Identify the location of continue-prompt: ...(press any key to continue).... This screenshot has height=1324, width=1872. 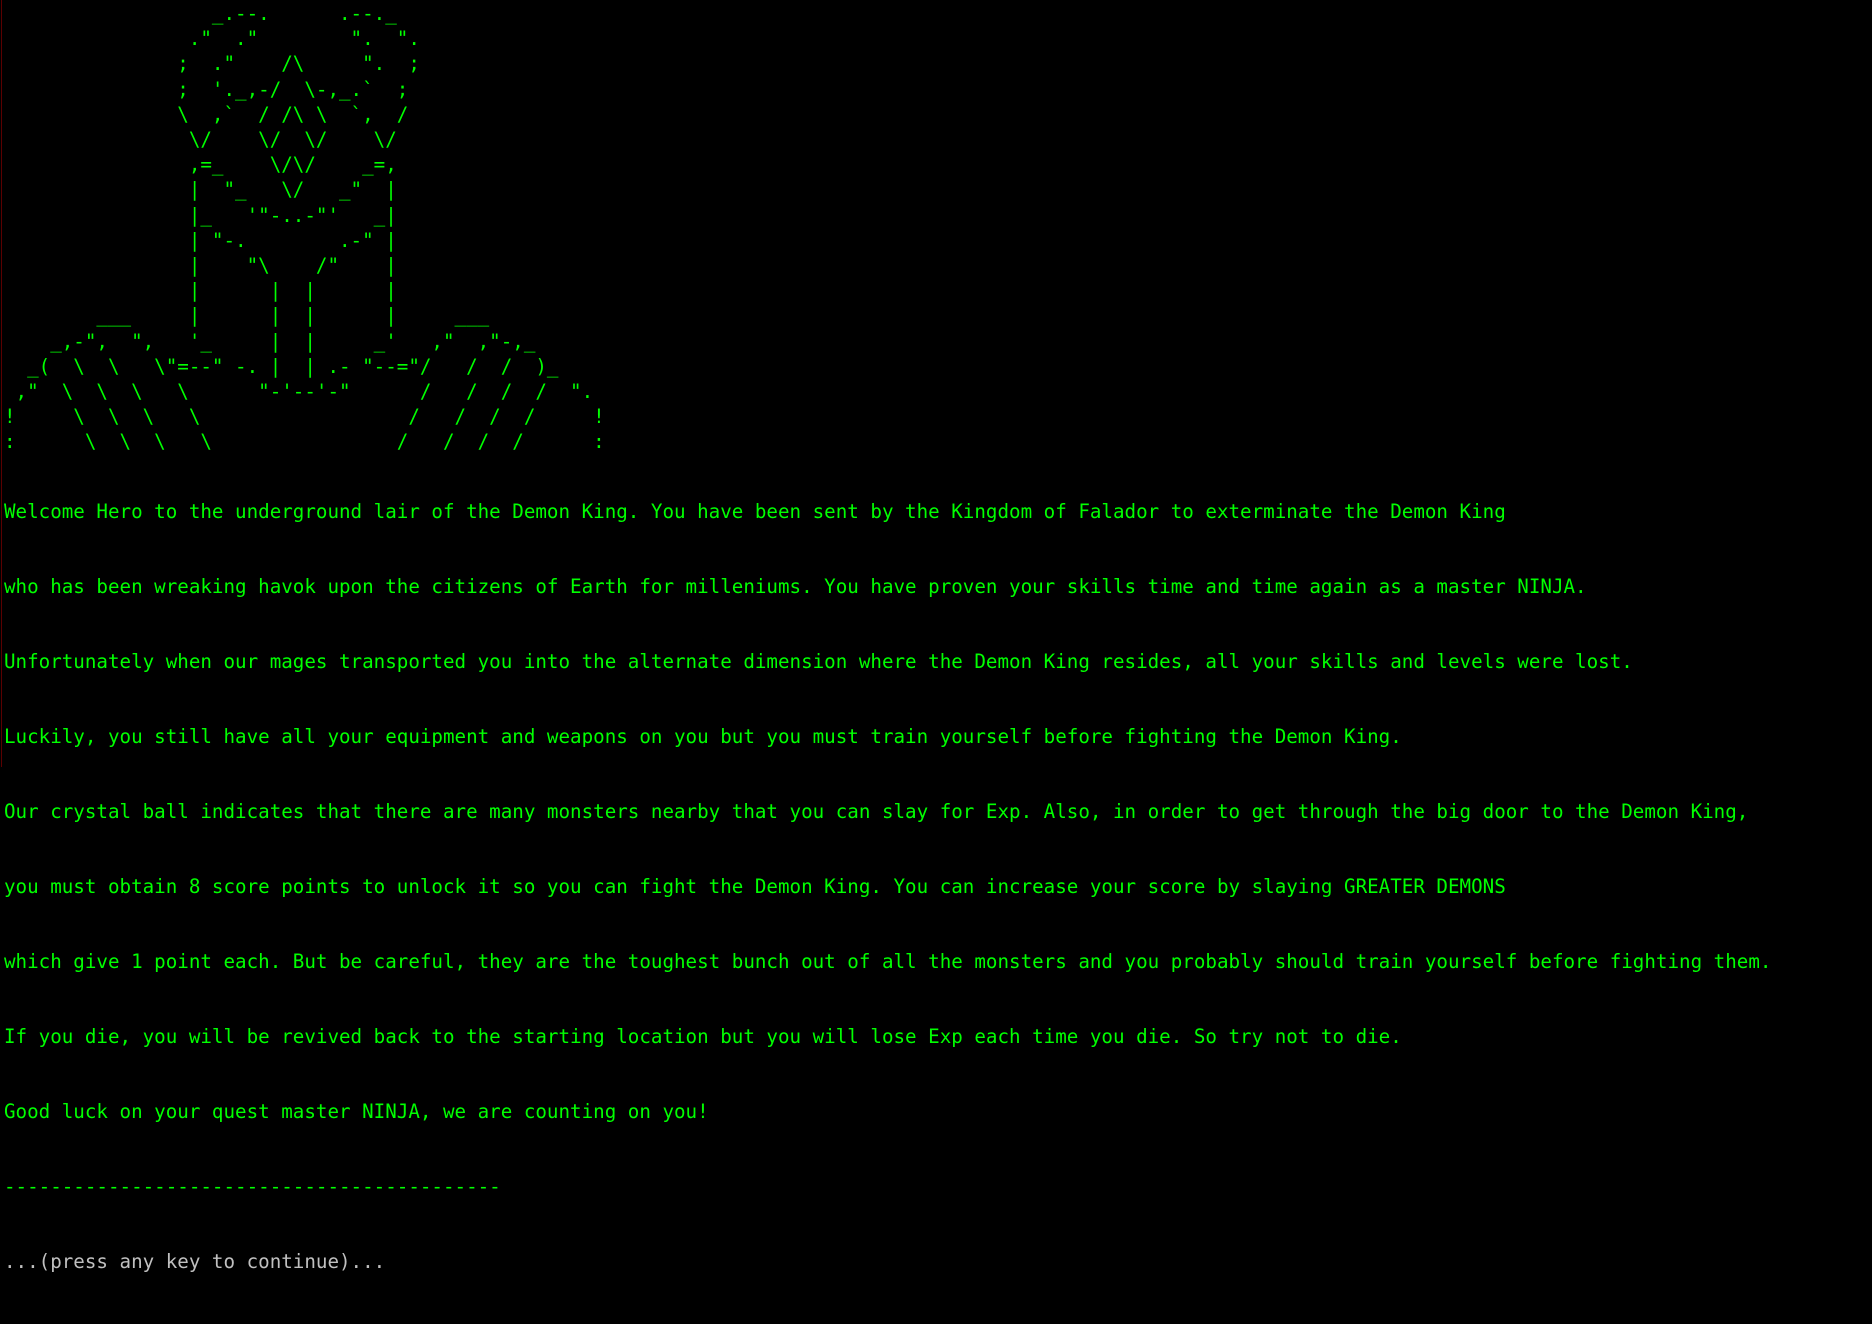
(887, 1261).